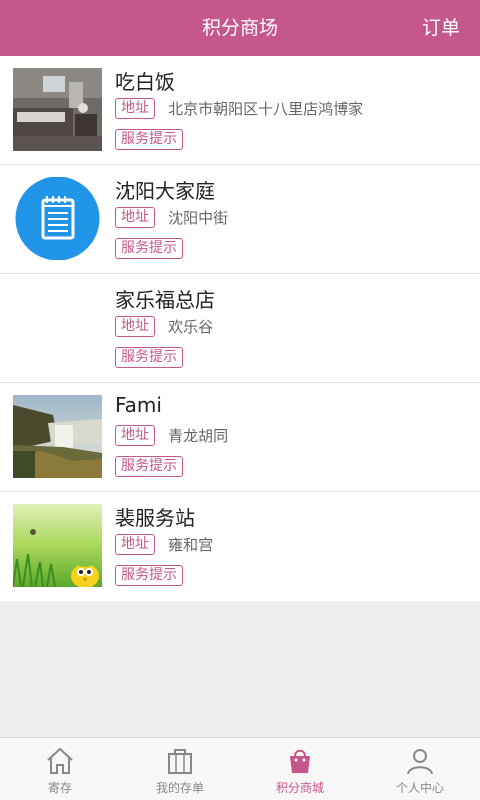 The width and height of the screenshot is (480, 800). Describe the element at coordinates (266, 109) in the screenshot. I see `store-address: 北京市朝阳区十八里店鸿博家` at that location.